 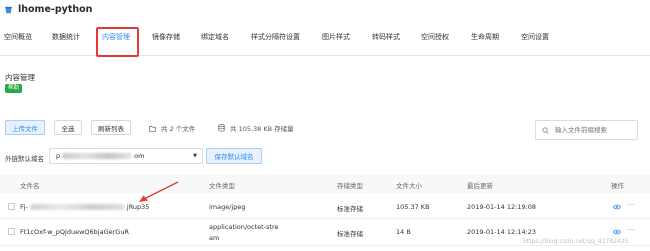 I want to click on upload-button: 上传文件, so click(x=25, y=127).